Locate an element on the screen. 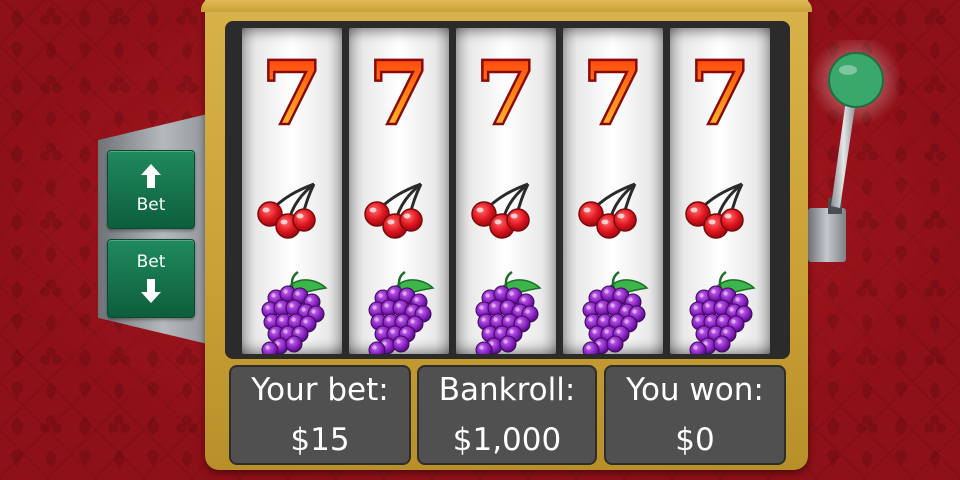 This screenshot has height=480, width=960. your-bet-value: $15 is located at coordinates (320, 440).